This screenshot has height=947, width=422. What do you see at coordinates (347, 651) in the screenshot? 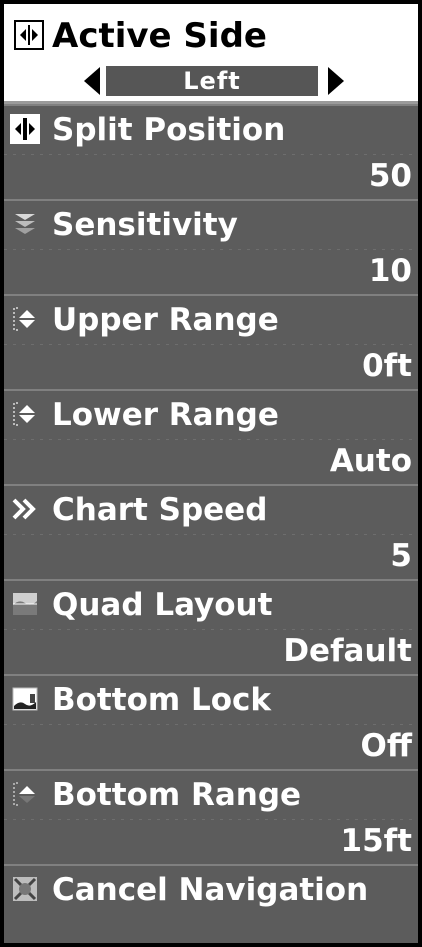
I see `menu-item-value: Default` at bounding box center [347, 651].